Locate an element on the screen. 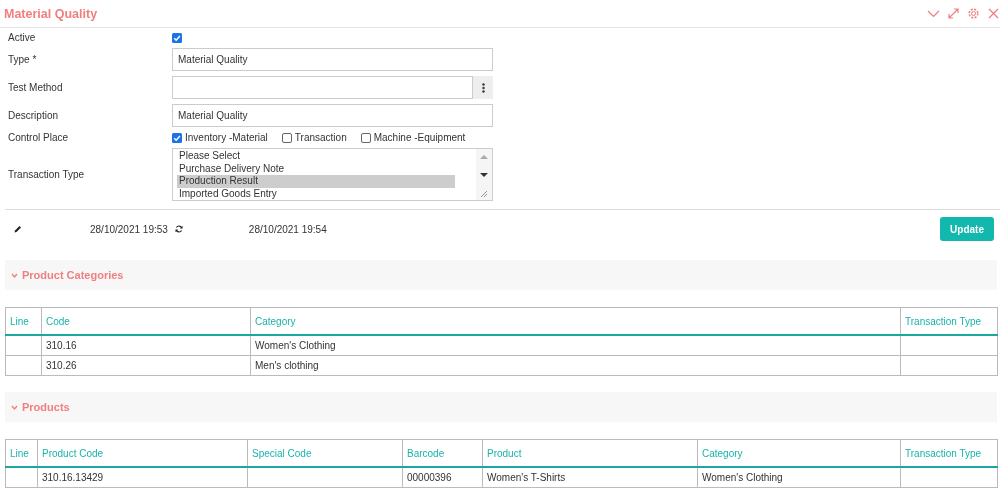  list-option: Please Select is located at coordinates (316, 156).